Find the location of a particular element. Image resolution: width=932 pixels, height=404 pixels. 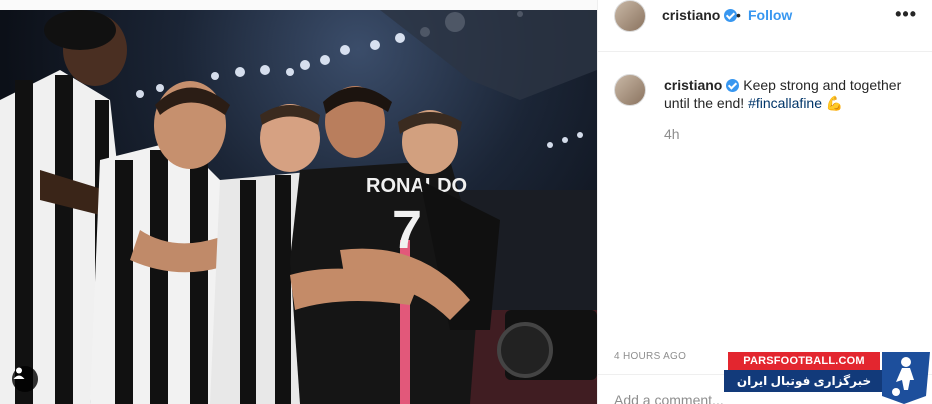

post-header: cristiano • Follow ••• is located at coordinates (765, 26).